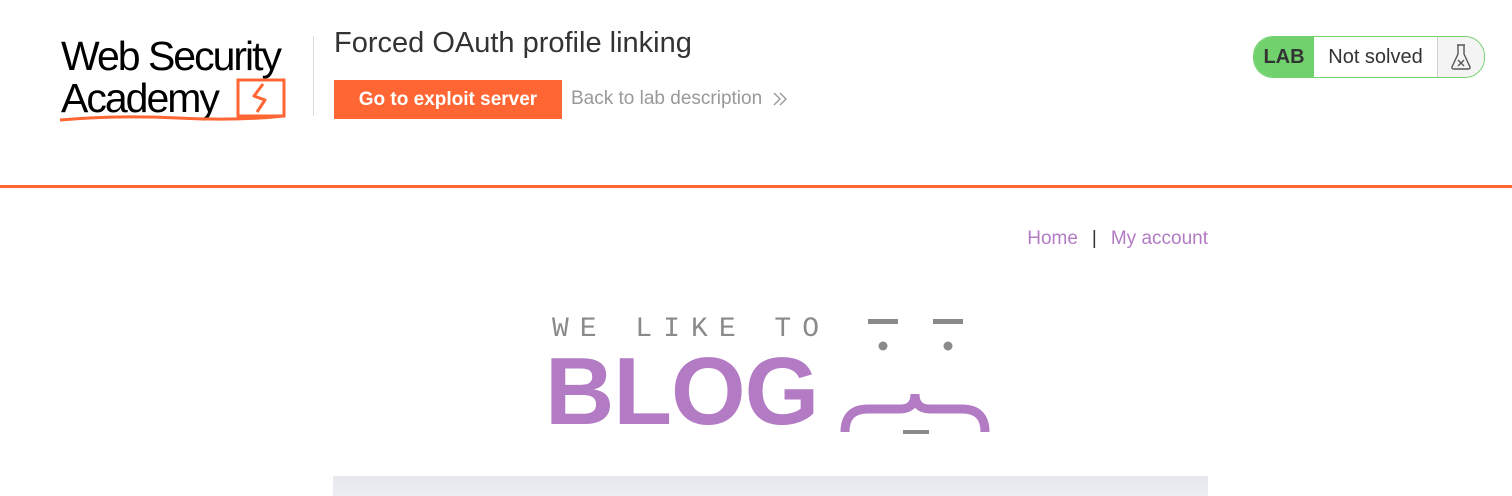 This screenshot has width=1512, height=496. I want to click on lab-status-text: Not solved, so click(1376, 57).